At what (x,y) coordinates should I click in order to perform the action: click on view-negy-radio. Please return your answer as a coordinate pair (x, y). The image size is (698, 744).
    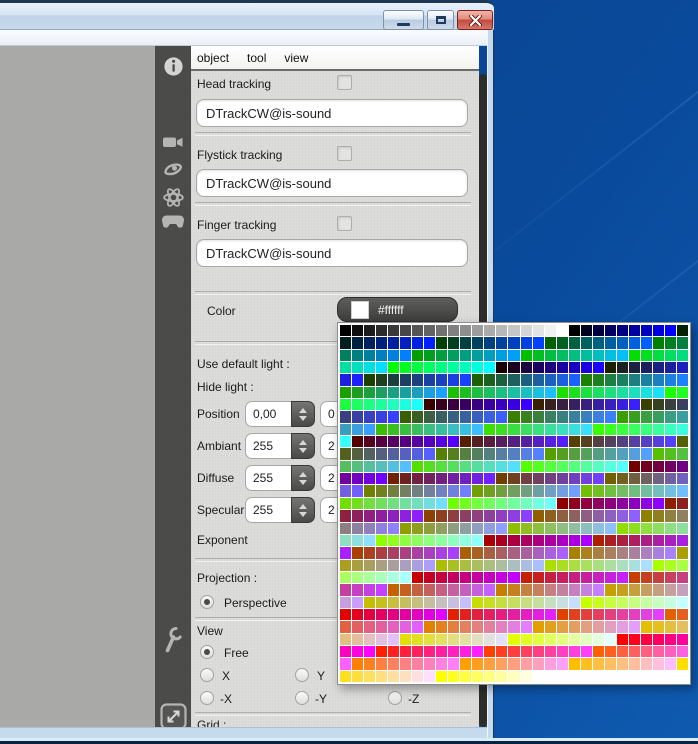
    Looking at the image, I should click on (302, 698).